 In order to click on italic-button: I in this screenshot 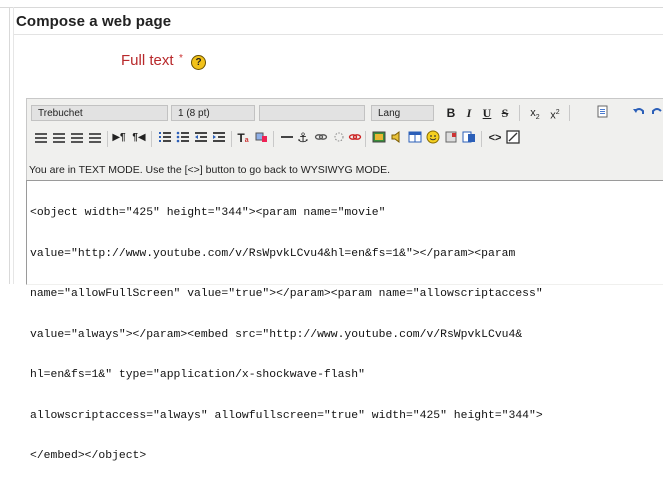, I will do `click(469, 113)`.